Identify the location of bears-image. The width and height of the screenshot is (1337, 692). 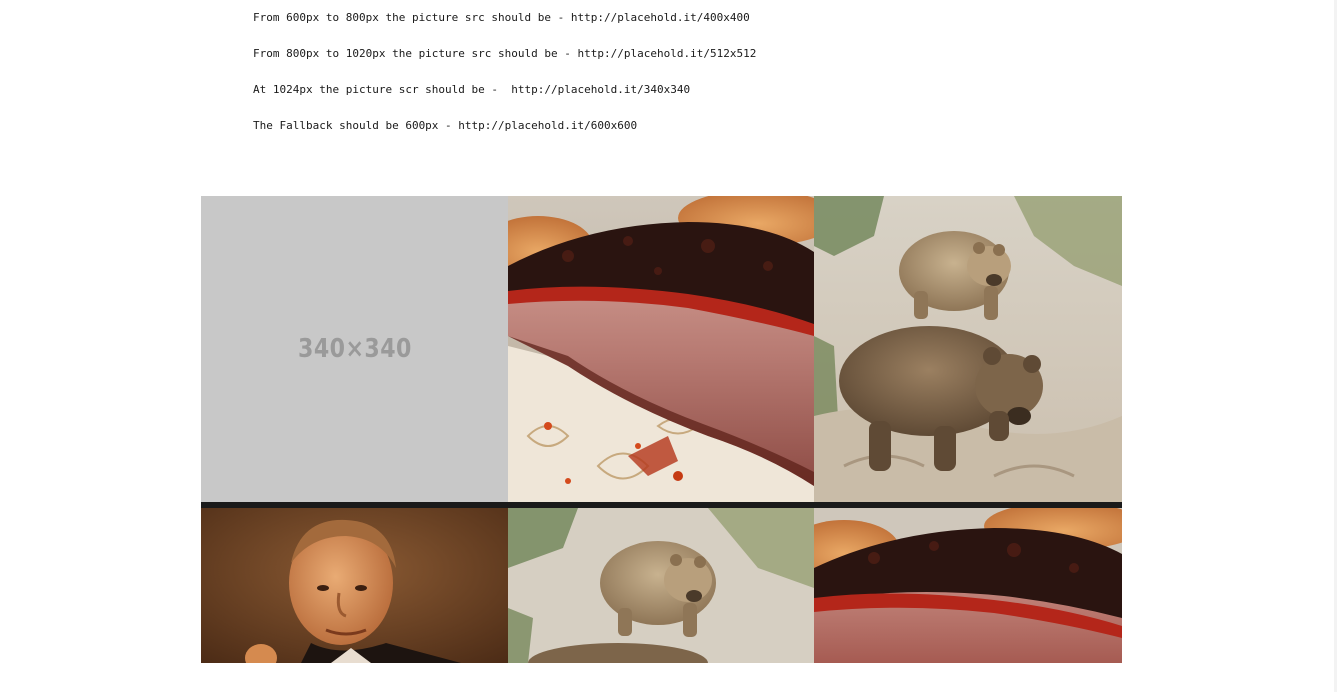
(968, 349).